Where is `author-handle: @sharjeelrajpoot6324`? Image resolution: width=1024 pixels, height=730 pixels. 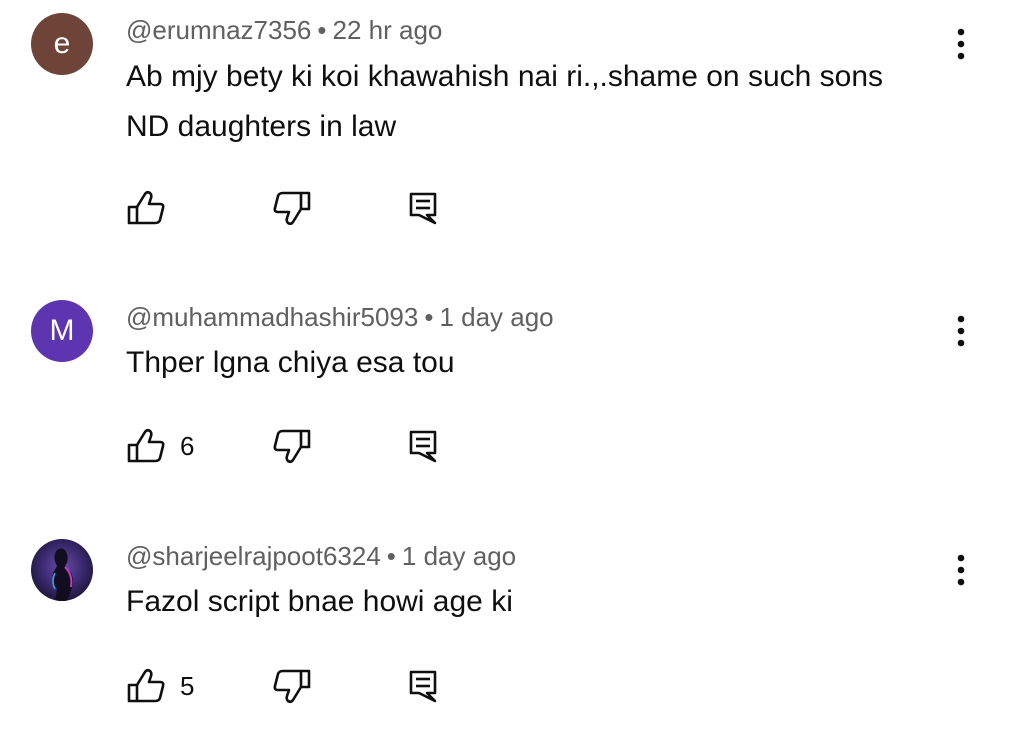 author-handle: @sharjeelrajpoot6324 is located at coordinates (253, 556).